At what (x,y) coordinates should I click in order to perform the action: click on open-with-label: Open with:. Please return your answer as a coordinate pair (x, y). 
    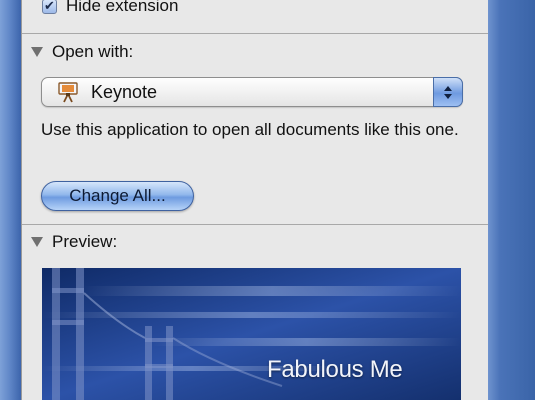
    Looking at the image, I should click on (93, 51).